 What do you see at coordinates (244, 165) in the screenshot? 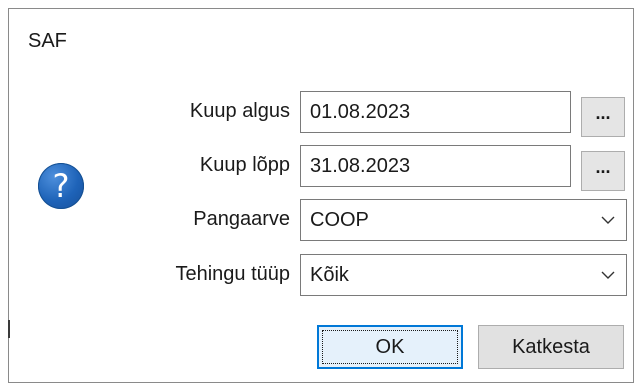
I see `period-end-label: Kuup lõpp` at bounding box center [244, 165].